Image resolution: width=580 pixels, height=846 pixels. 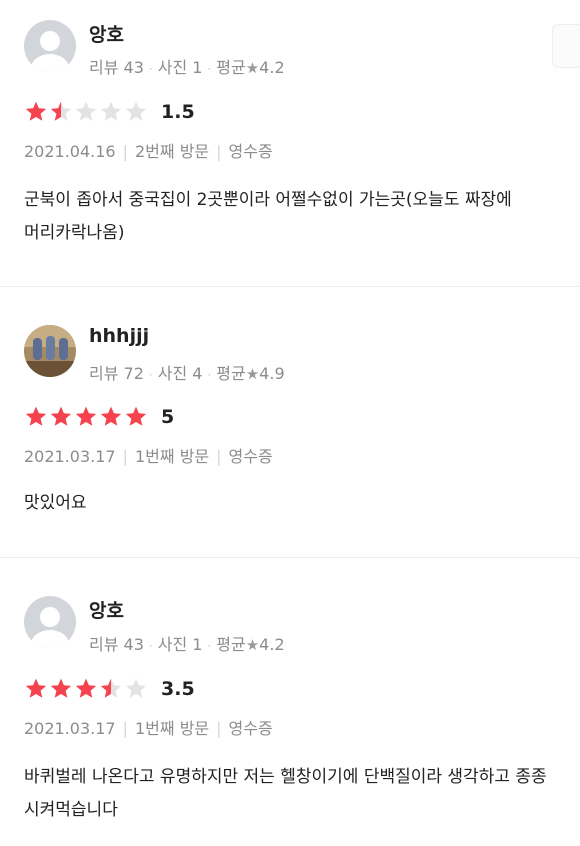 I want to click on visit-count: 2번째 방문, so click(x=172, y=151).